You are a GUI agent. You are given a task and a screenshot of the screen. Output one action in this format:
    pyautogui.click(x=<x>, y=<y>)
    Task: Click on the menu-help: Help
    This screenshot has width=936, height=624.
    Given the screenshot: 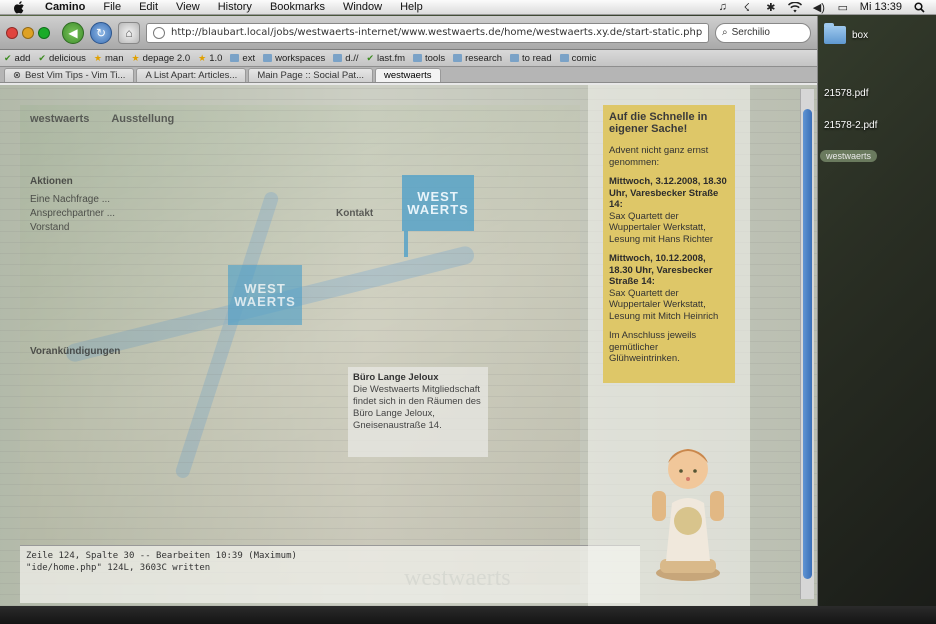 What is the action you would take?
    pyautogui.click(x=411, y=7)
    